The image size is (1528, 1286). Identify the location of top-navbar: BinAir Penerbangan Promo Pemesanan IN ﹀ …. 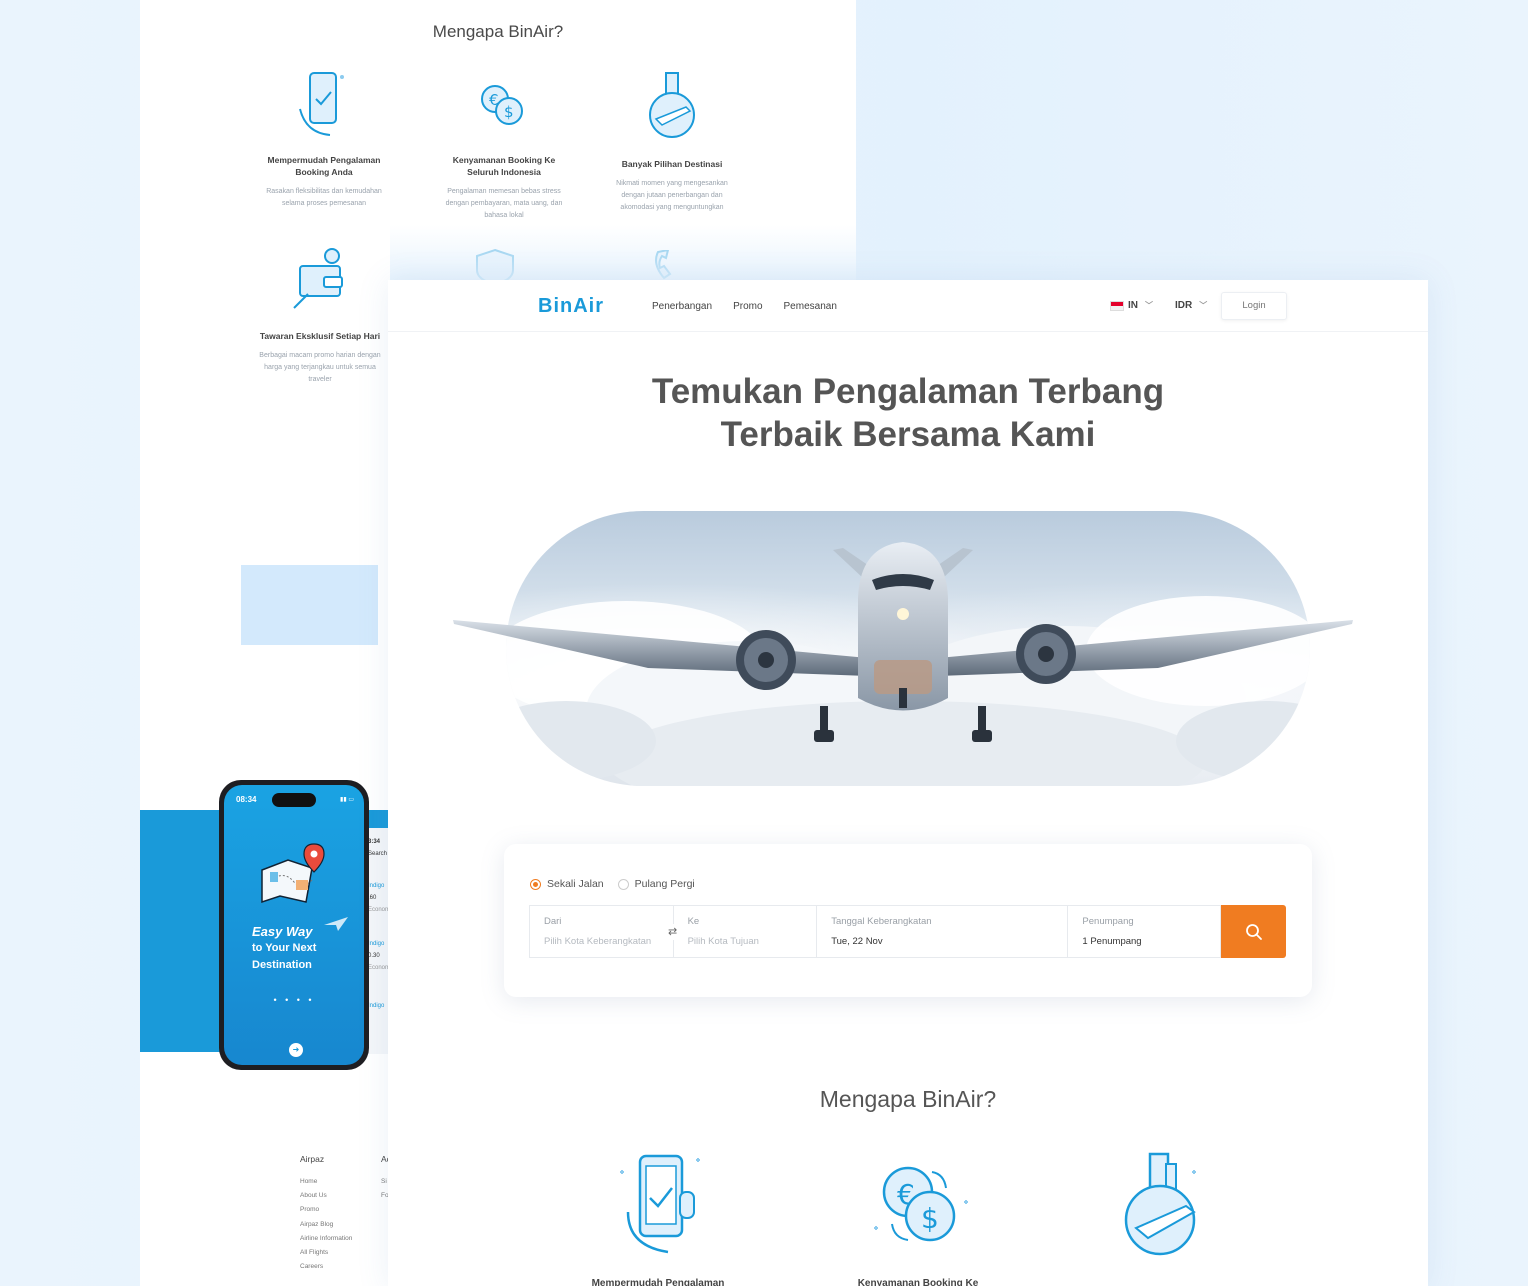
(908, 306).